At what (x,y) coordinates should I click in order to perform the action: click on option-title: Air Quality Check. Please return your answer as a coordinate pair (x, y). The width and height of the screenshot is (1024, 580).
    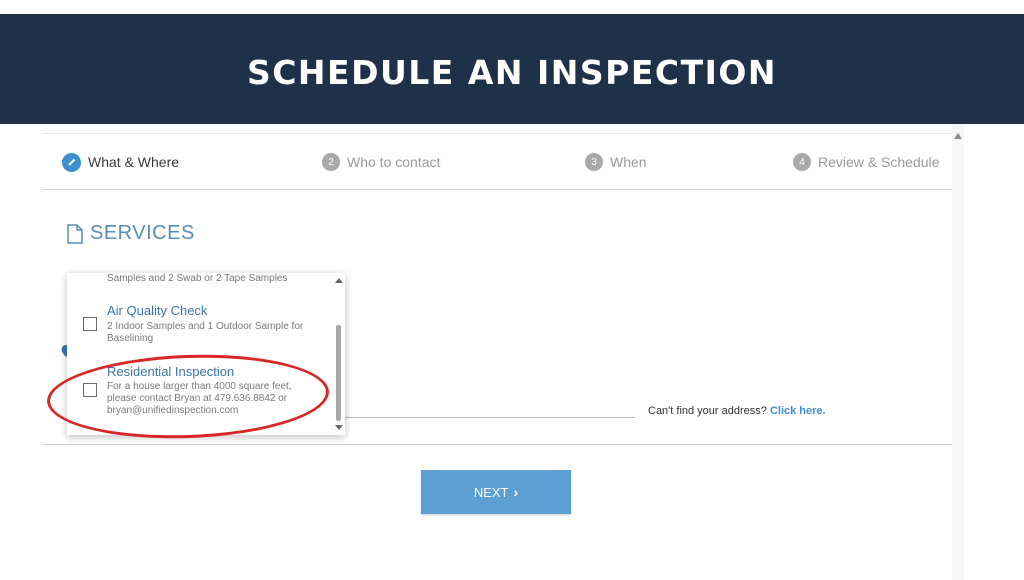
    Looking at the image, I should click on (157, 310).